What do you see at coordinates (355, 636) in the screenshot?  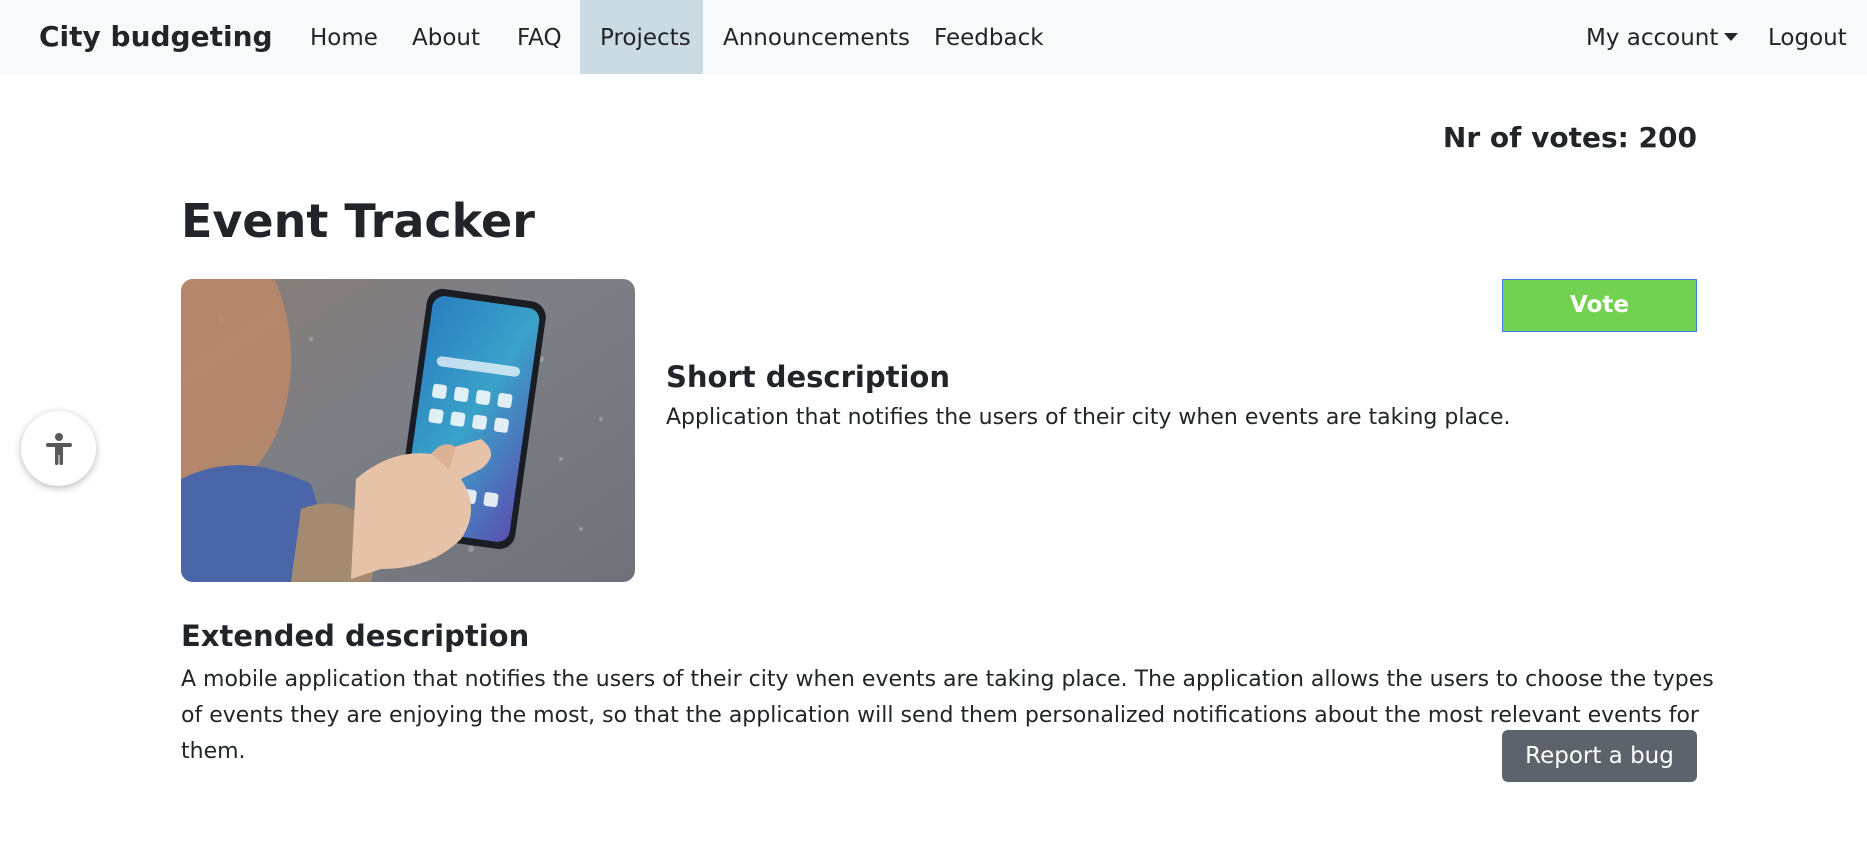 I see `extended-description-heading: Extended description` at bounding box center [355, 636].